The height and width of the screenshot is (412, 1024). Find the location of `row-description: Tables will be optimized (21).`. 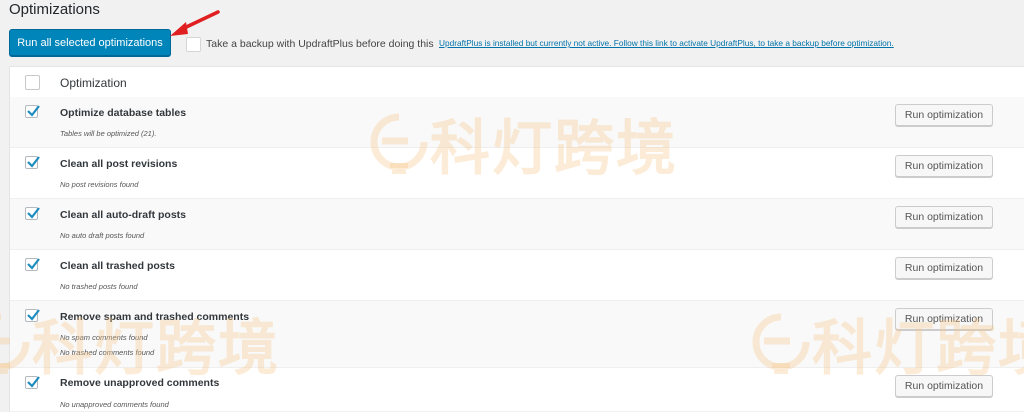

row-description: Tables will be optimized (21). is located at coordinates (108, 133).